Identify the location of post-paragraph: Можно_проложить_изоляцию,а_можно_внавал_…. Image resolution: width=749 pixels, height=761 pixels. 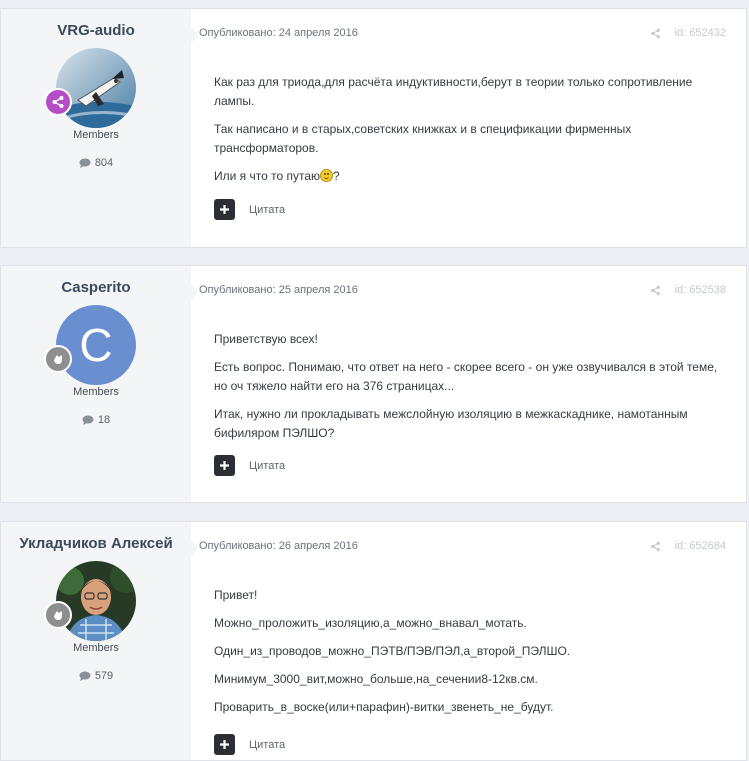
(370, 623).